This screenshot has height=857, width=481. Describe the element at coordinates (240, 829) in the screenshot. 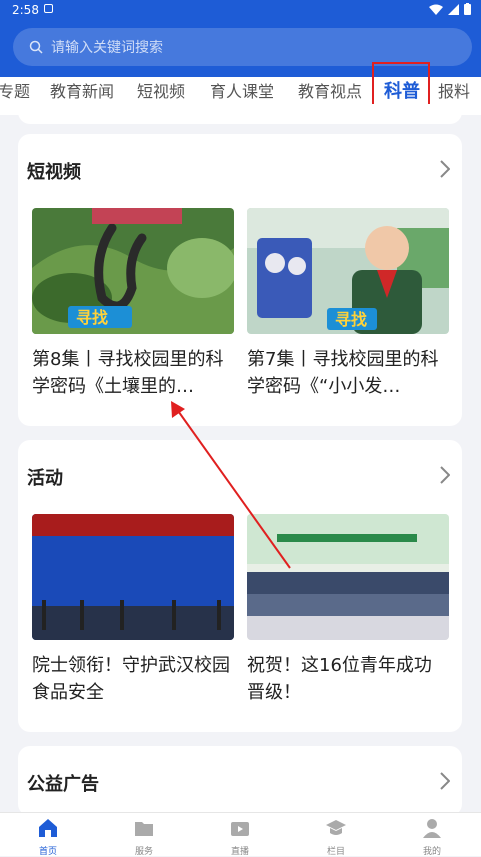

I see `tv-icon` at that location.